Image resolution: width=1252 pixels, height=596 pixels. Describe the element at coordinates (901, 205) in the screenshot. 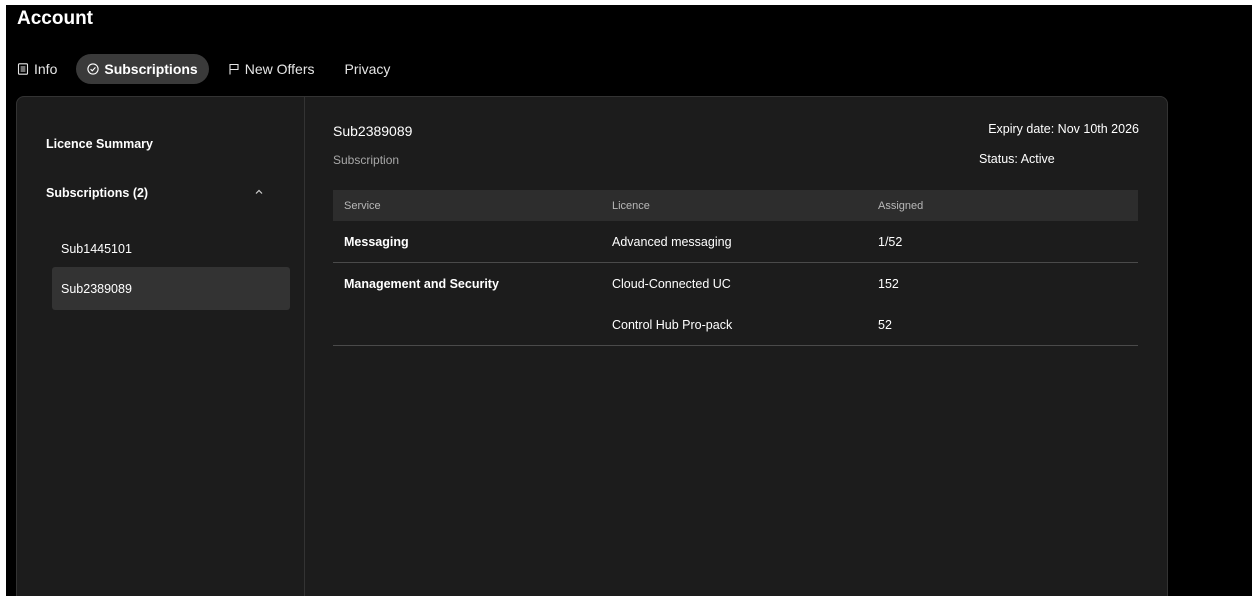

I see `column-header-assigned: Assigned` at that location.